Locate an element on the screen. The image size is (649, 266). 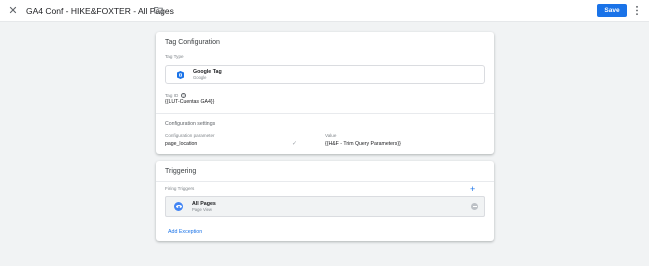
check-icon: ✓ is located at coordinates (295, 144).